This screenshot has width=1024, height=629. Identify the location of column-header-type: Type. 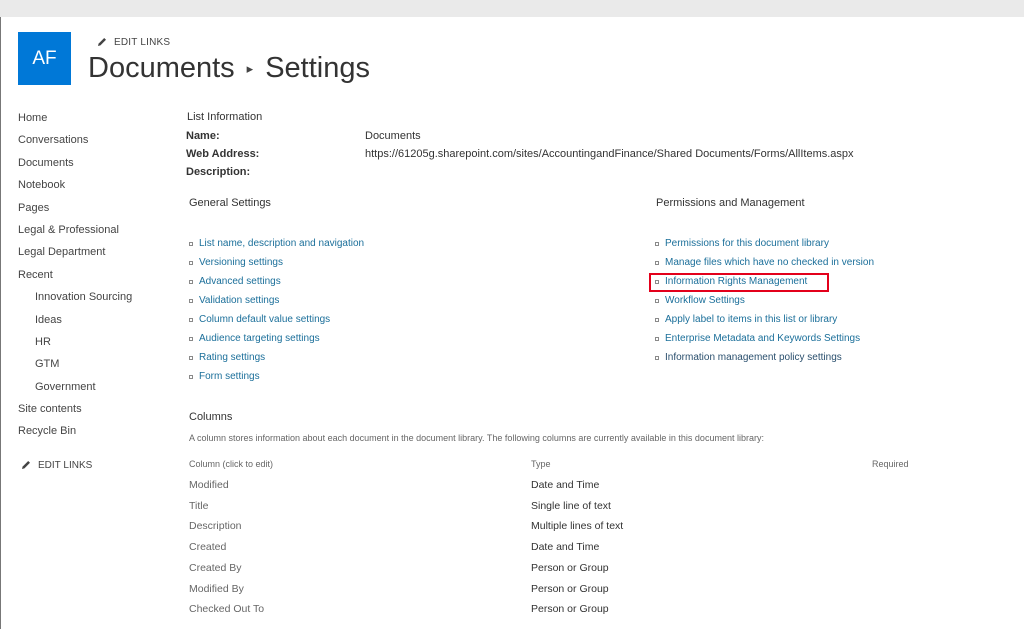
(541, 464).